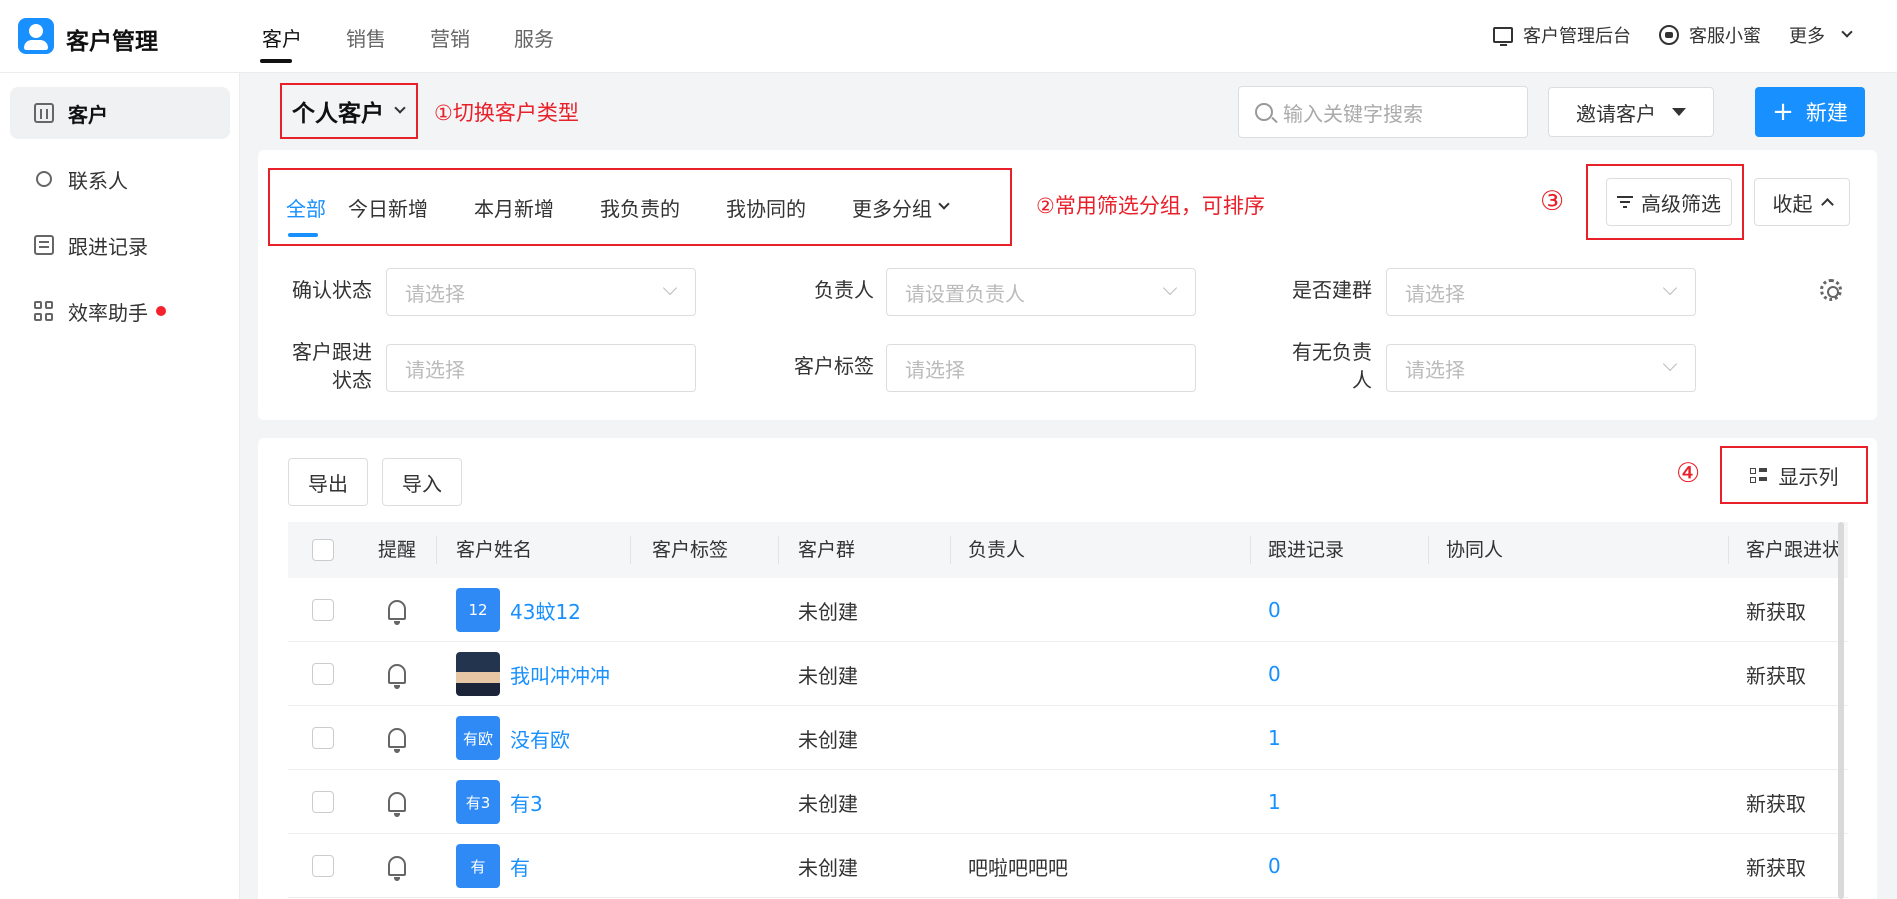 This screenshot has width=1897, height=899. Describe the element at coordinates (534, 36) in the screenshot. I see `topnav-service: 服务` at that location.